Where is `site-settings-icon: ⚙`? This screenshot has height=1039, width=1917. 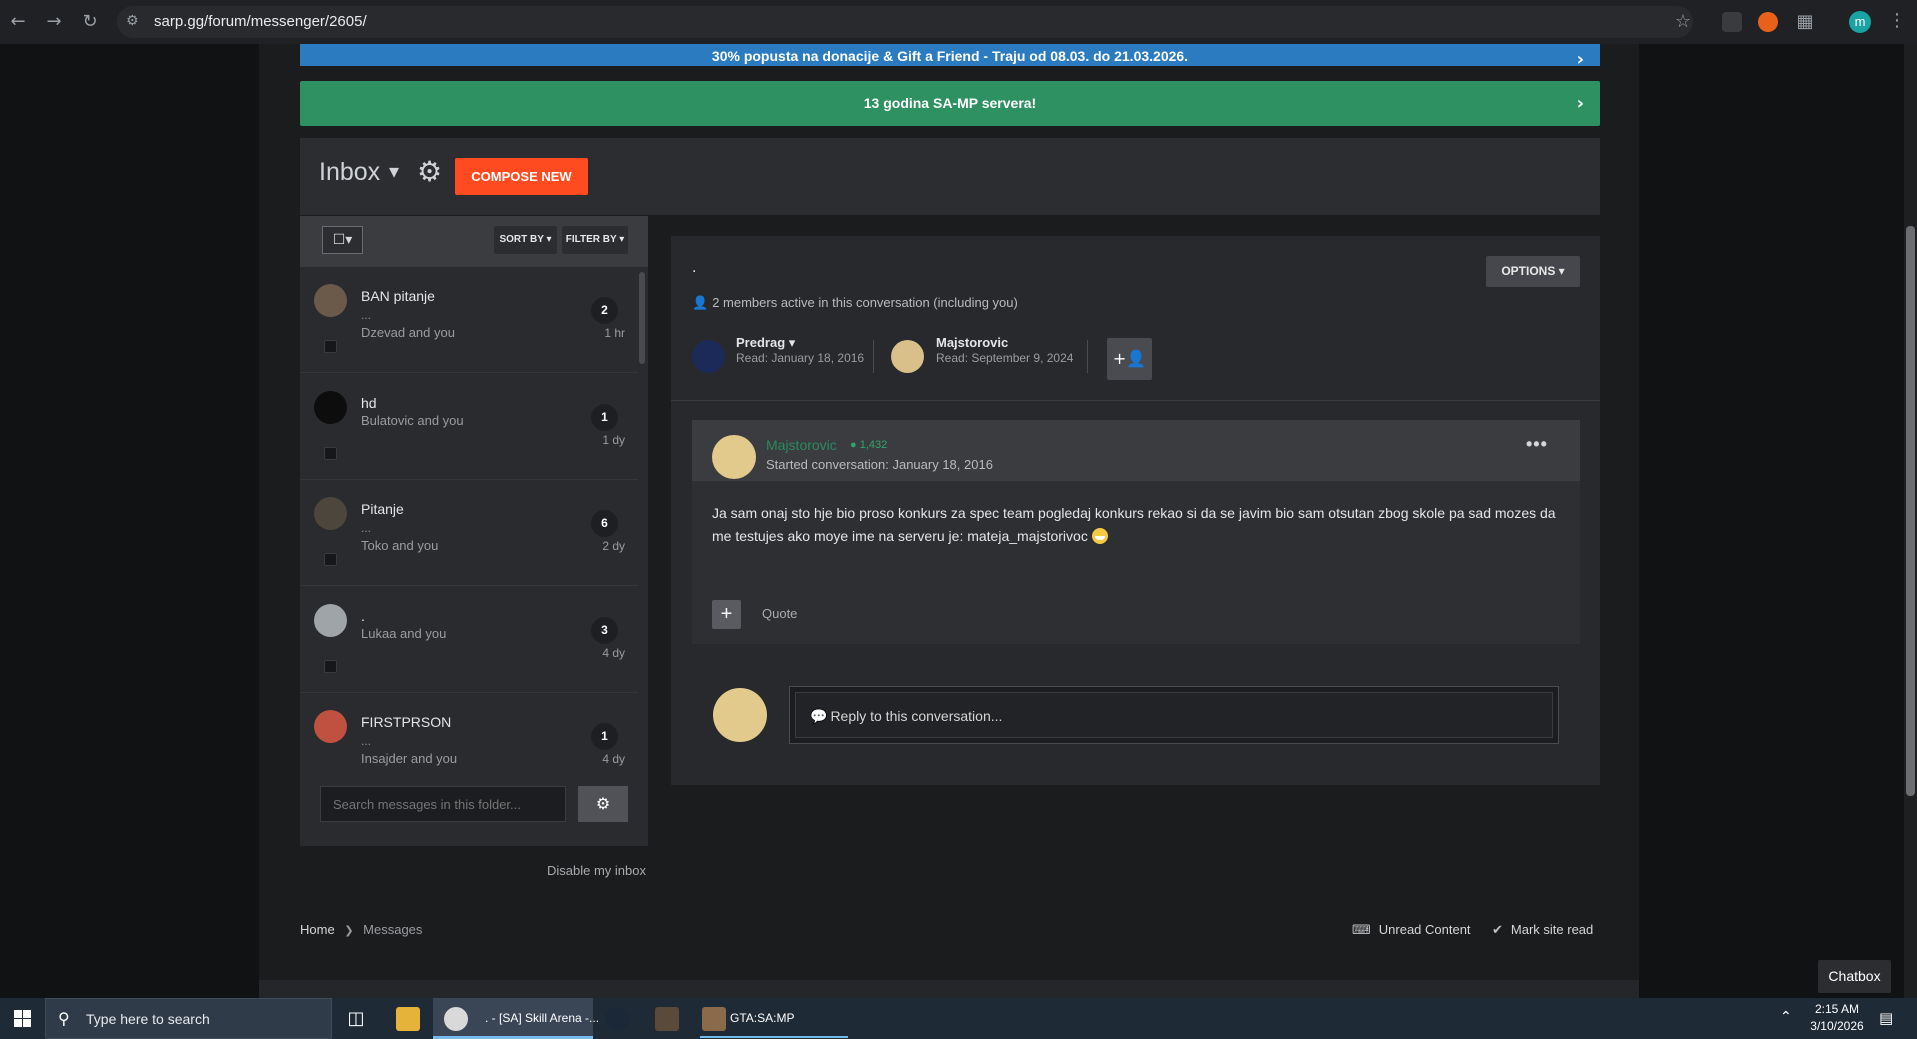 site-settings-icon: ⚙ is located at coordinates (132, 21).